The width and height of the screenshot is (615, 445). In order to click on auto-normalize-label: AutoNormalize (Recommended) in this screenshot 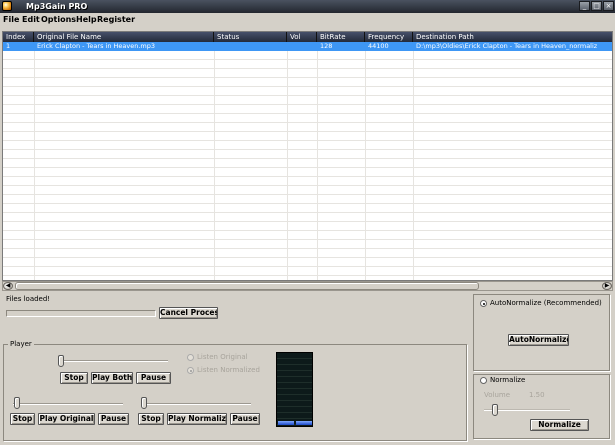, I will do `click(546, 303)`.